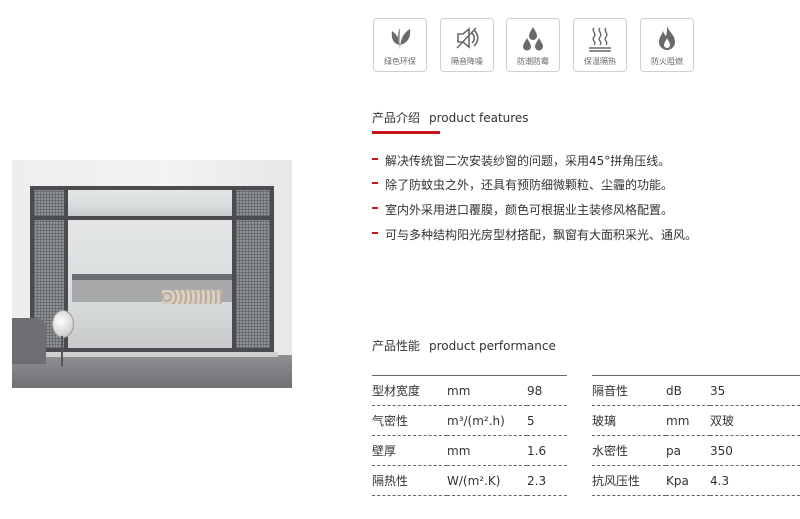 Image resolution: width=800 pixels, height=519 pixels. Describe the element at coordinates (667, 38) in the screenshot. I see `flame-icon` at that location.